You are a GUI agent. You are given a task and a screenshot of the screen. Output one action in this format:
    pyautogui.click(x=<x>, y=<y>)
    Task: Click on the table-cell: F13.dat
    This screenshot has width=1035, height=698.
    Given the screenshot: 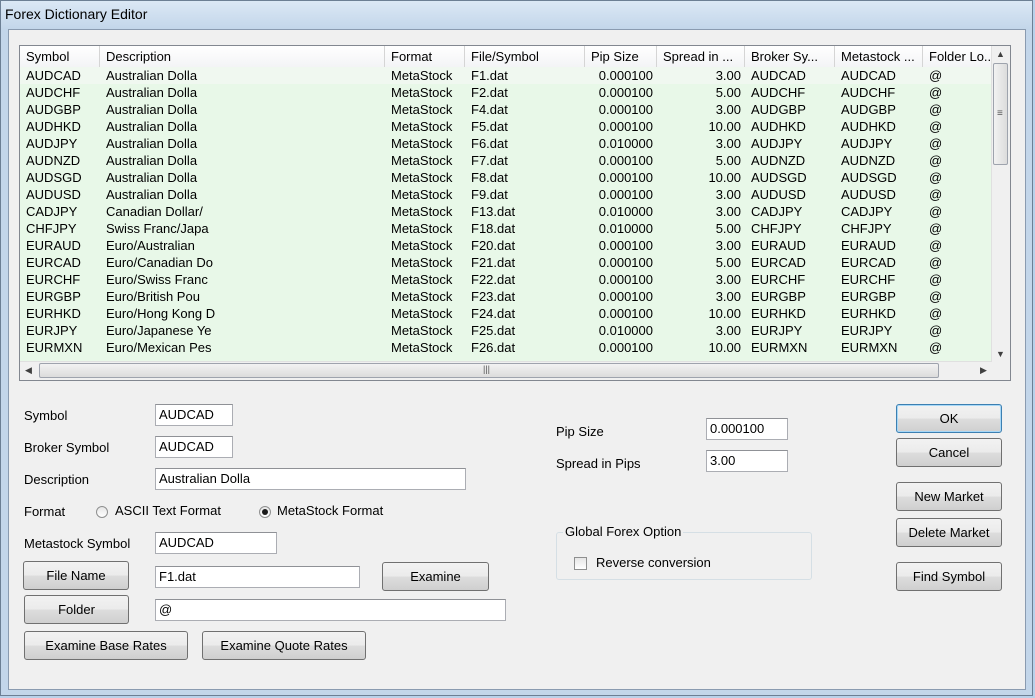 What is the action you would take?
    pyautogui.click(x=493, y=211)
    